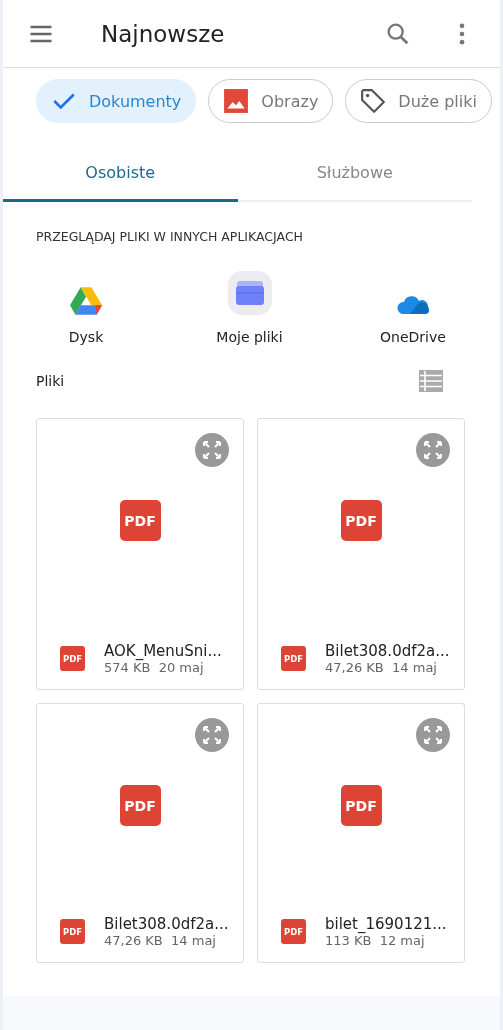  What do you see at coordinates (354, 173) in the screenshot?
I see `tab: Służbowe` at bounding box center [354, 173].